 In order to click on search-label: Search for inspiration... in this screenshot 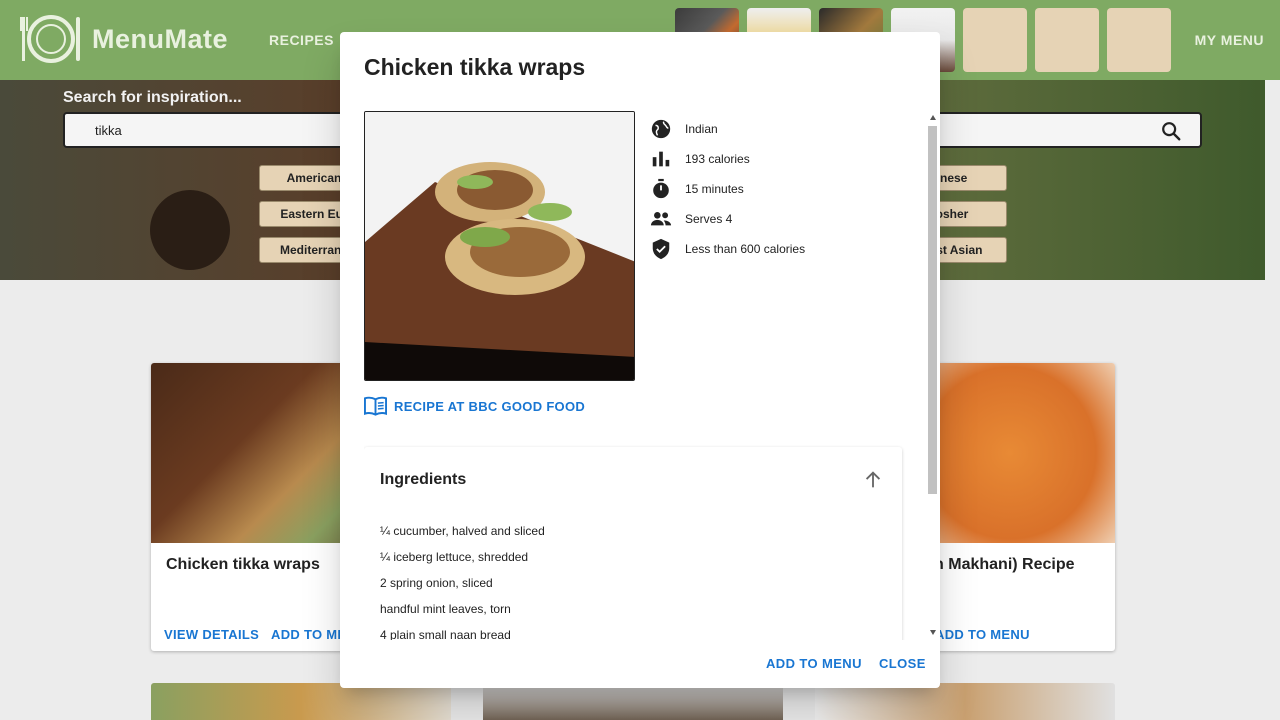, I will do `click(152, 97)`.